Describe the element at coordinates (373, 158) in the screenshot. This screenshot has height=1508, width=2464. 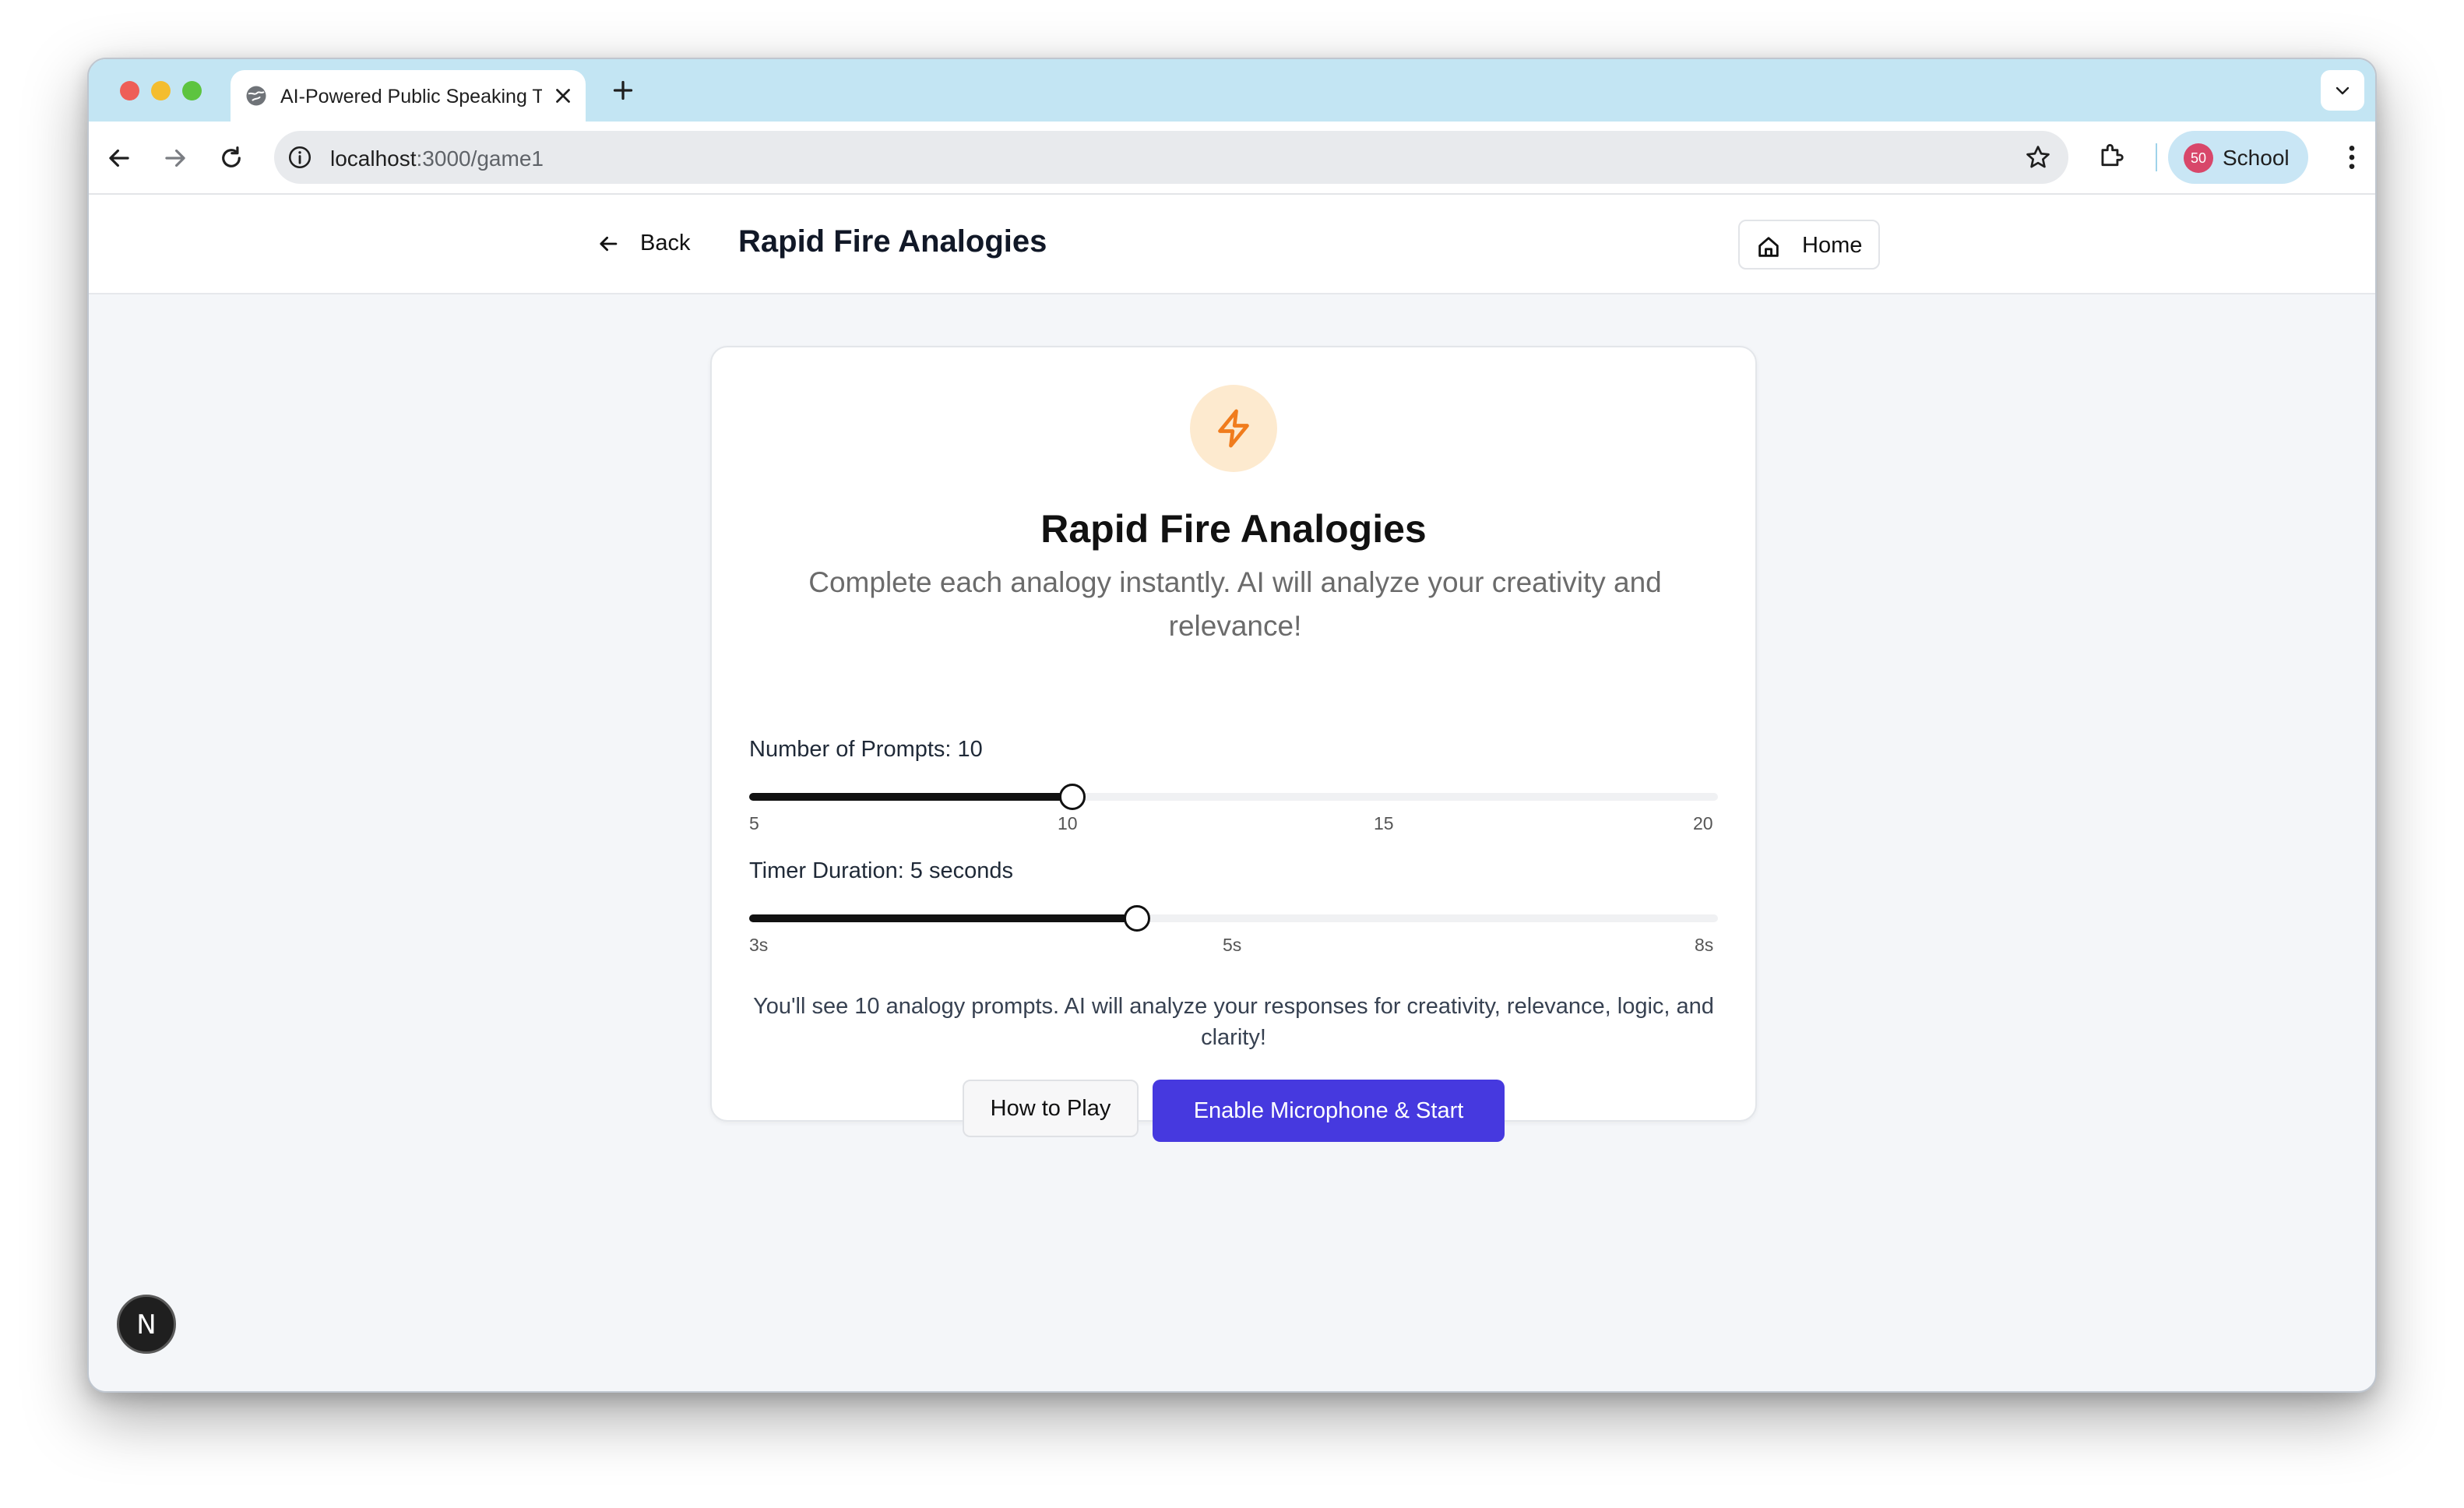
I see `url-host: localhost` at that location.